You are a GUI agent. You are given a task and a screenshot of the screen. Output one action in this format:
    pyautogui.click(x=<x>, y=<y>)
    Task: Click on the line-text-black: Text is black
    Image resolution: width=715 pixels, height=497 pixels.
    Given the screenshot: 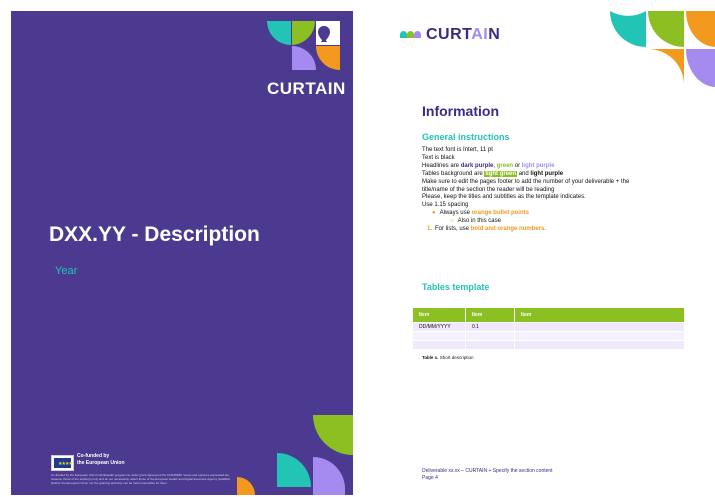 What is the action you would take?
    pyautogui.click(x=438, y=157)
    